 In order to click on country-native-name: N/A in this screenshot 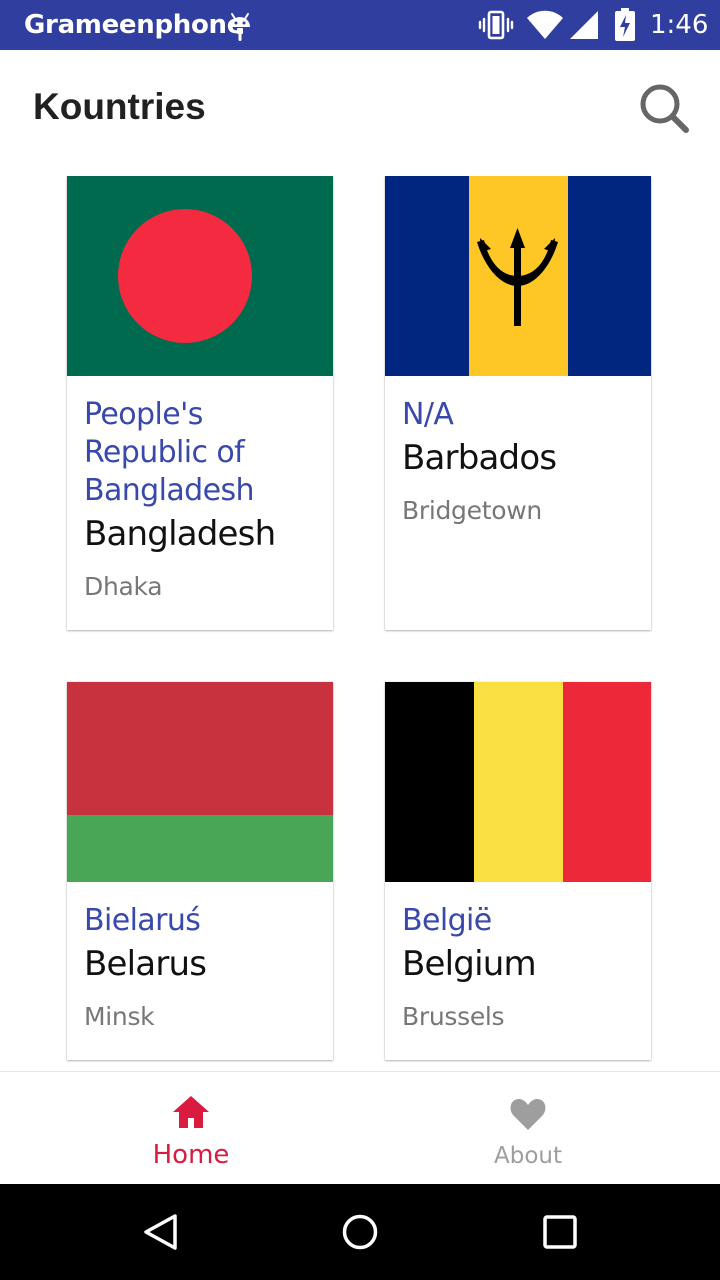, I will do `click(428, 414)`.